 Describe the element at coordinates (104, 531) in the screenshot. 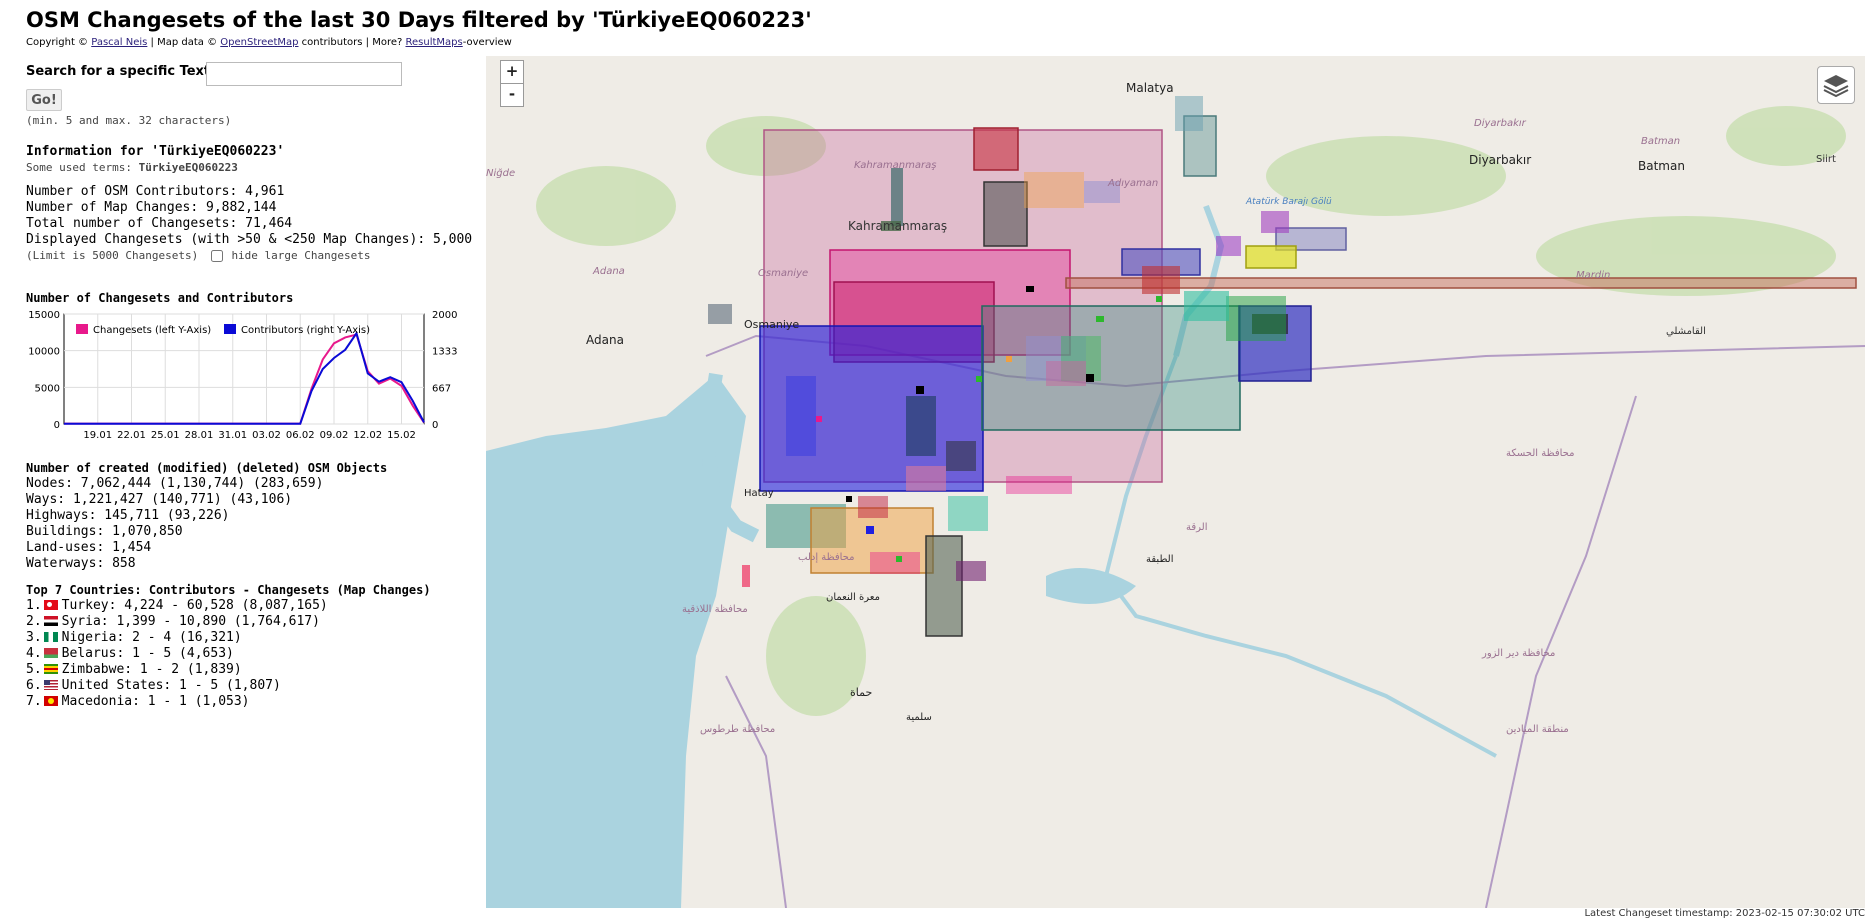

I see `objects-buildings: Buildings: 1,070,850` at that location.